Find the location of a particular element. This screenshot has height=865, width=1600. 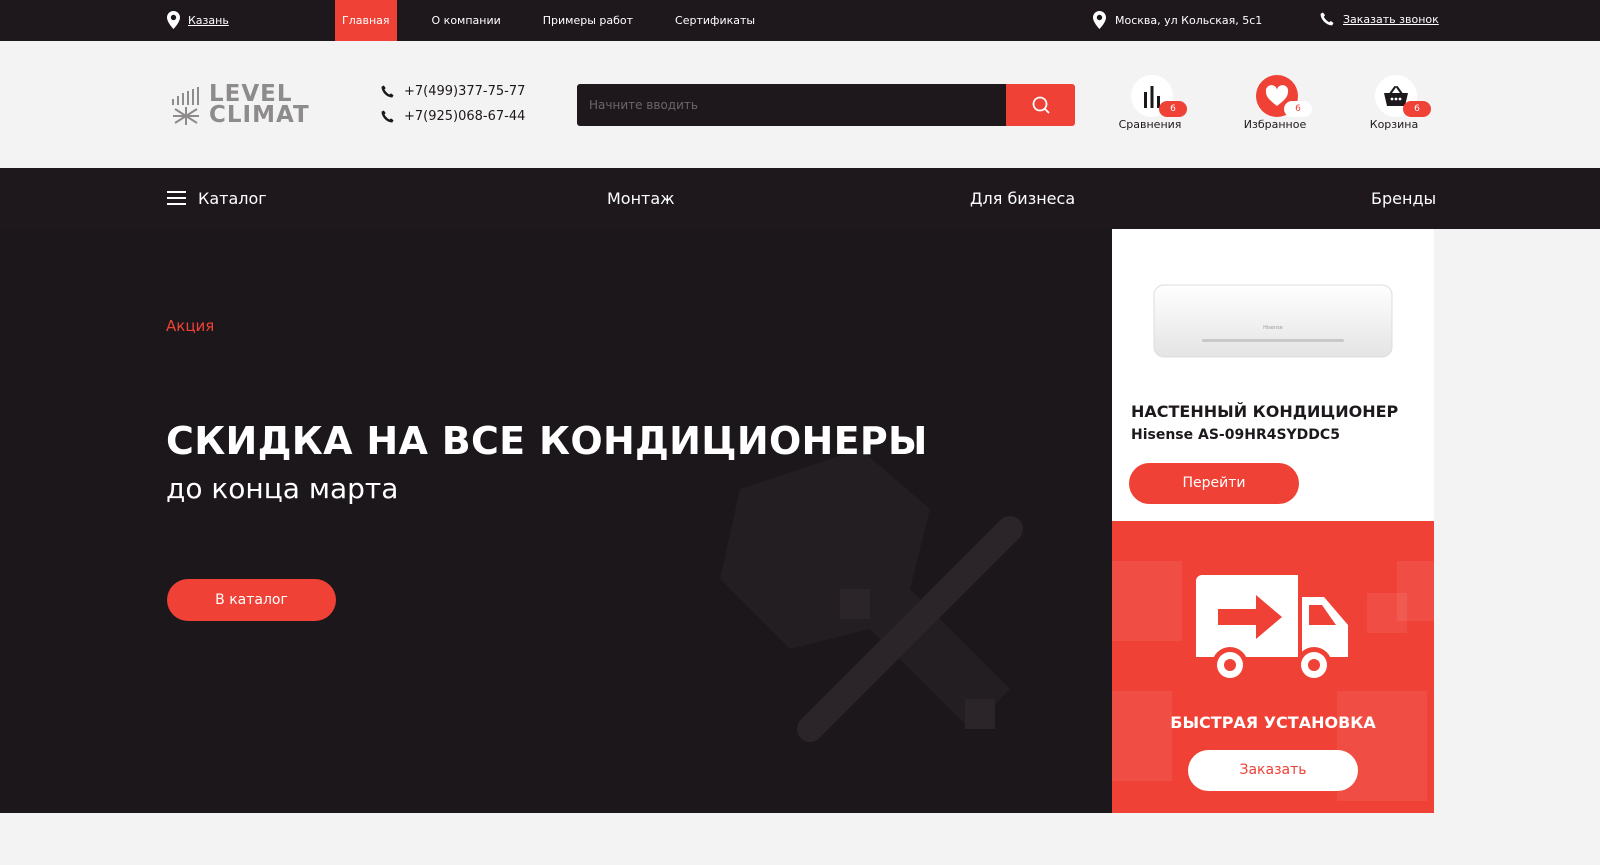

truck-arrow-icon is located at coordinates (1272, 629).